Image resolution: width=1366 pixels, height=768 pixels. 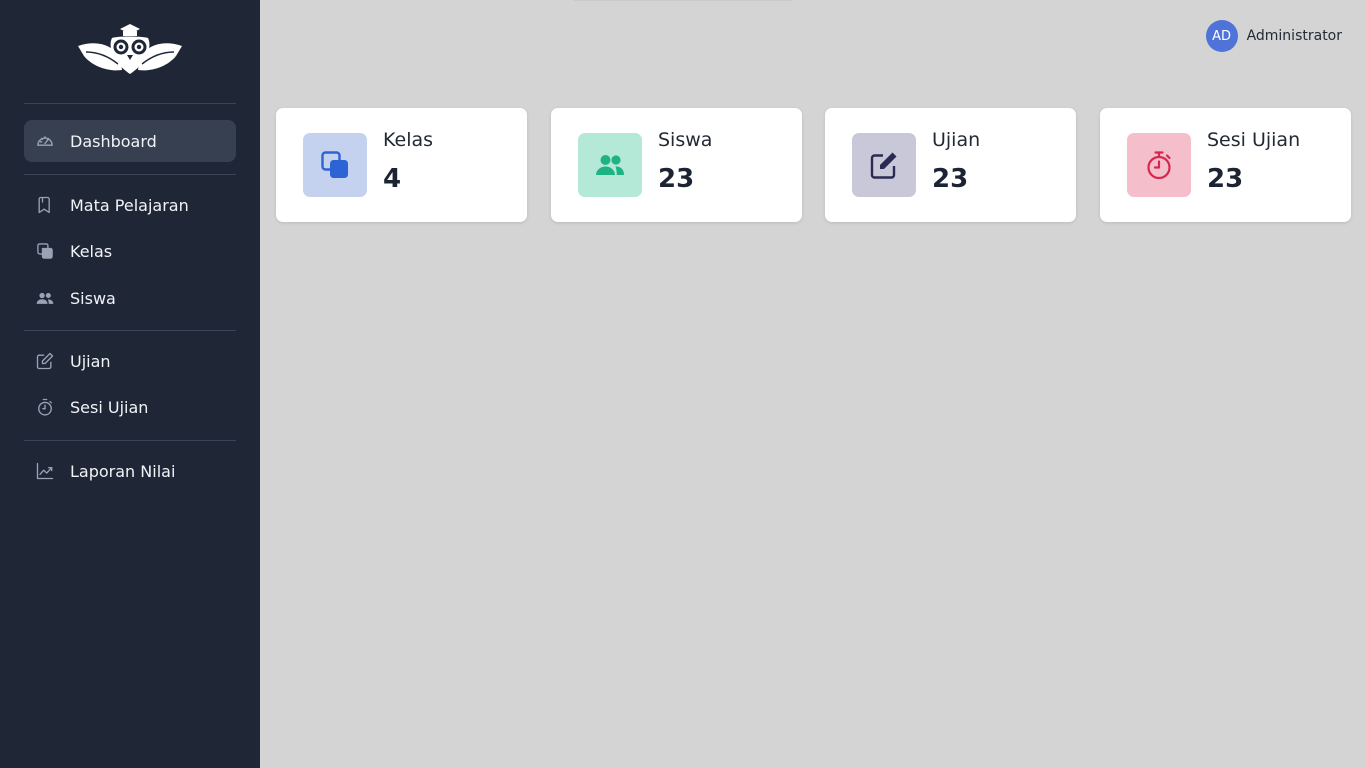 I want to click on sidebar-item-label: Sesi Ujian, so click(x=109, y=407).